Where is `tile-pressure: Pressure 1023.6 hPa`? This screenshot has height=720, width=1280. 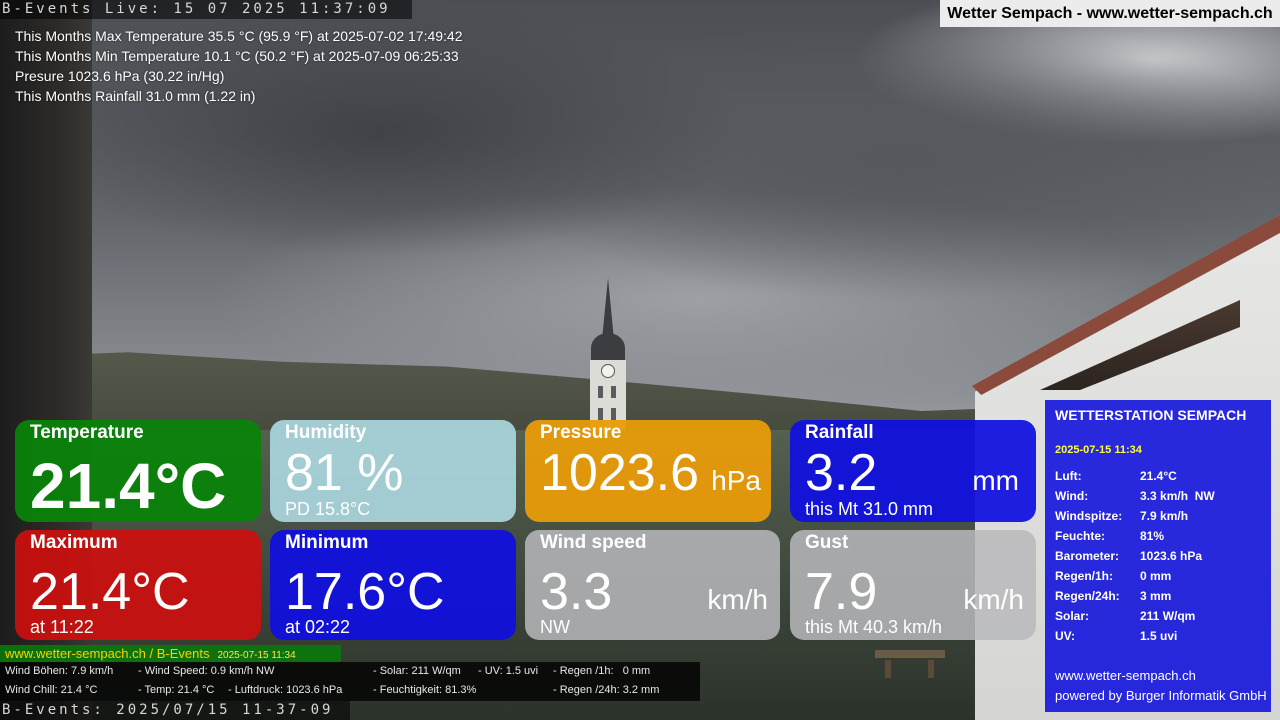 tile-pressure: Pressure 1023.6 hPa is located at coordinates (648, 471).